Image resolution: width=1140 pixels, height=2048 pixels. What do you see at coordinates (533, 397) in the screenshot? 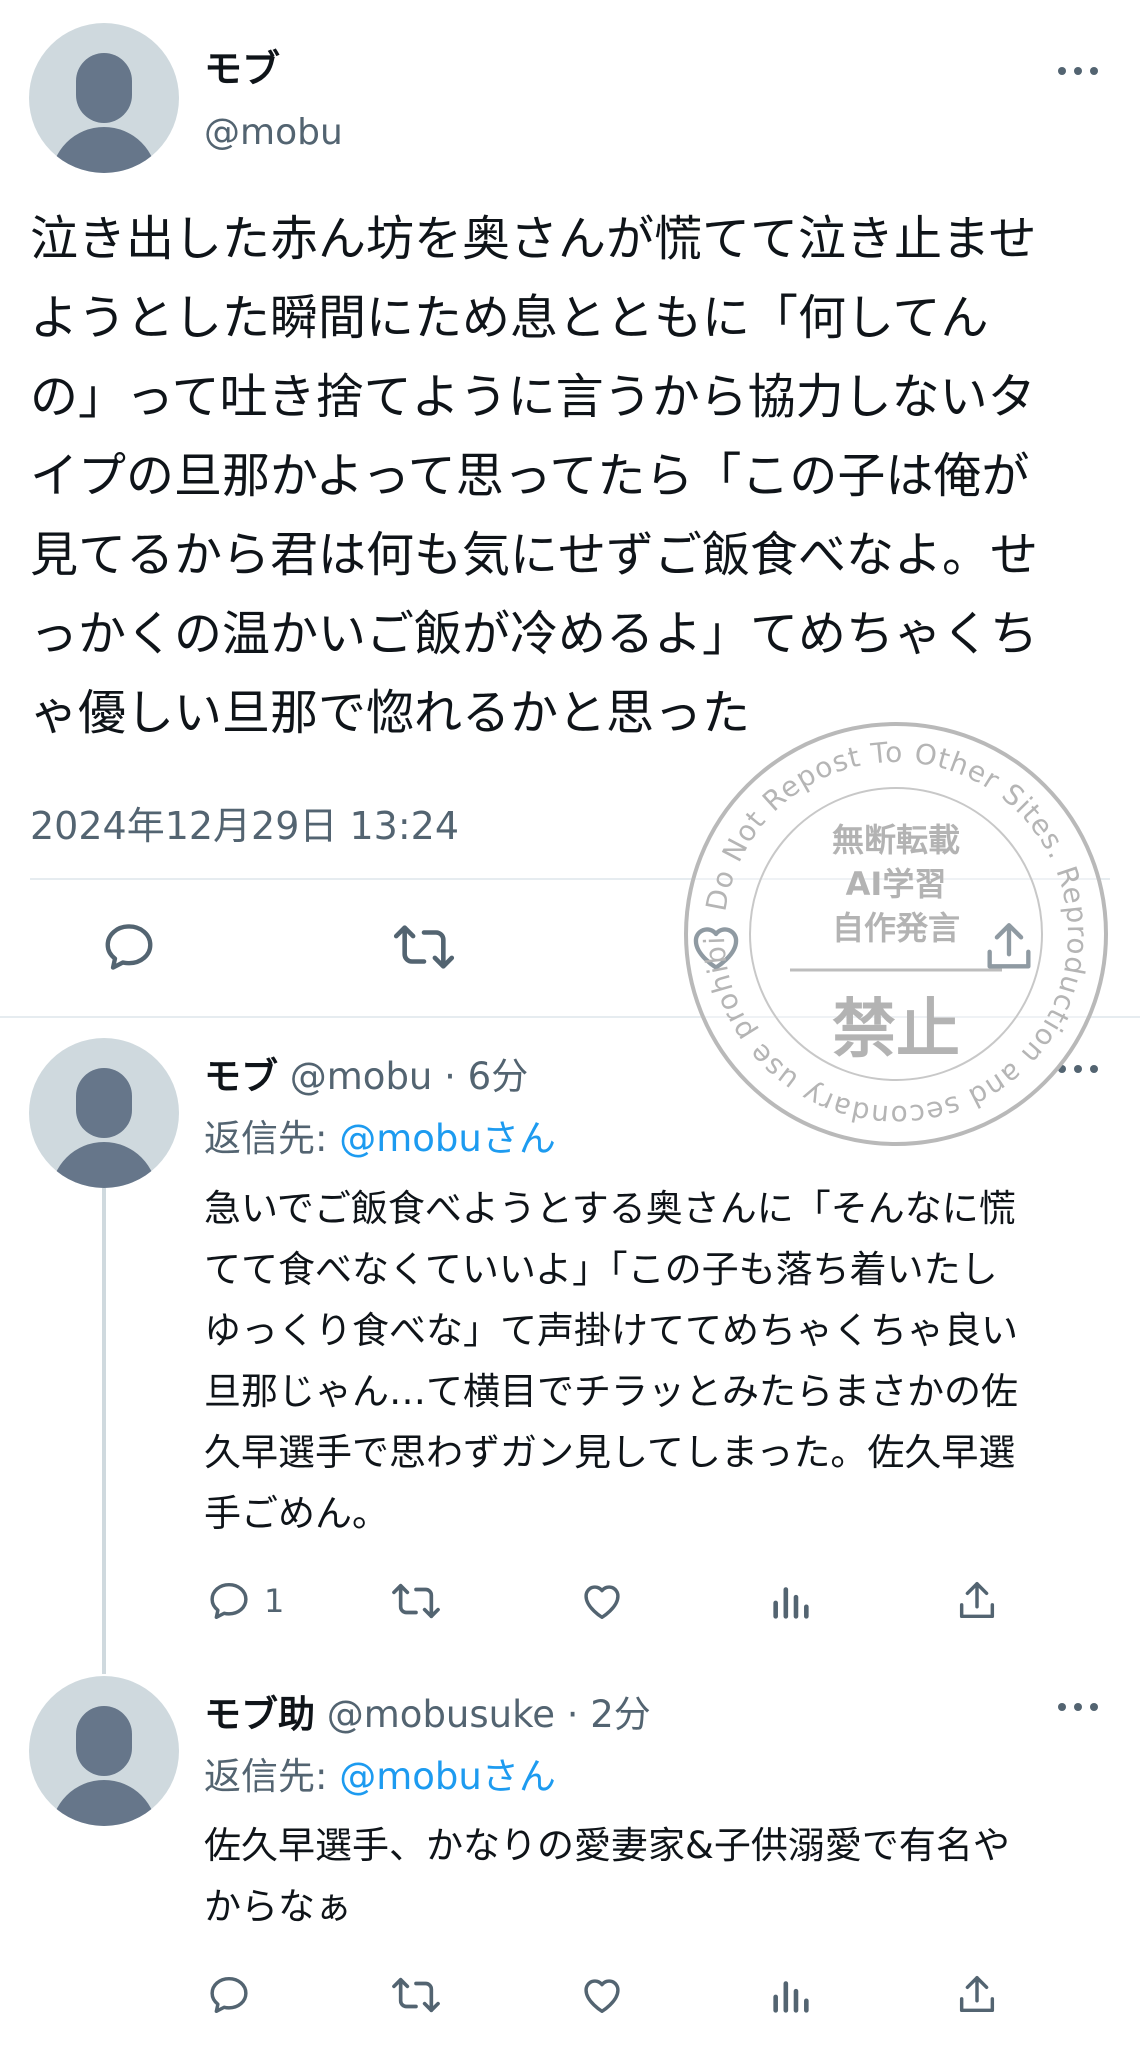
I see `tweet-text-line: の」って吐き捨てように言うから協力しないタ` at bounding box center [533, 397].